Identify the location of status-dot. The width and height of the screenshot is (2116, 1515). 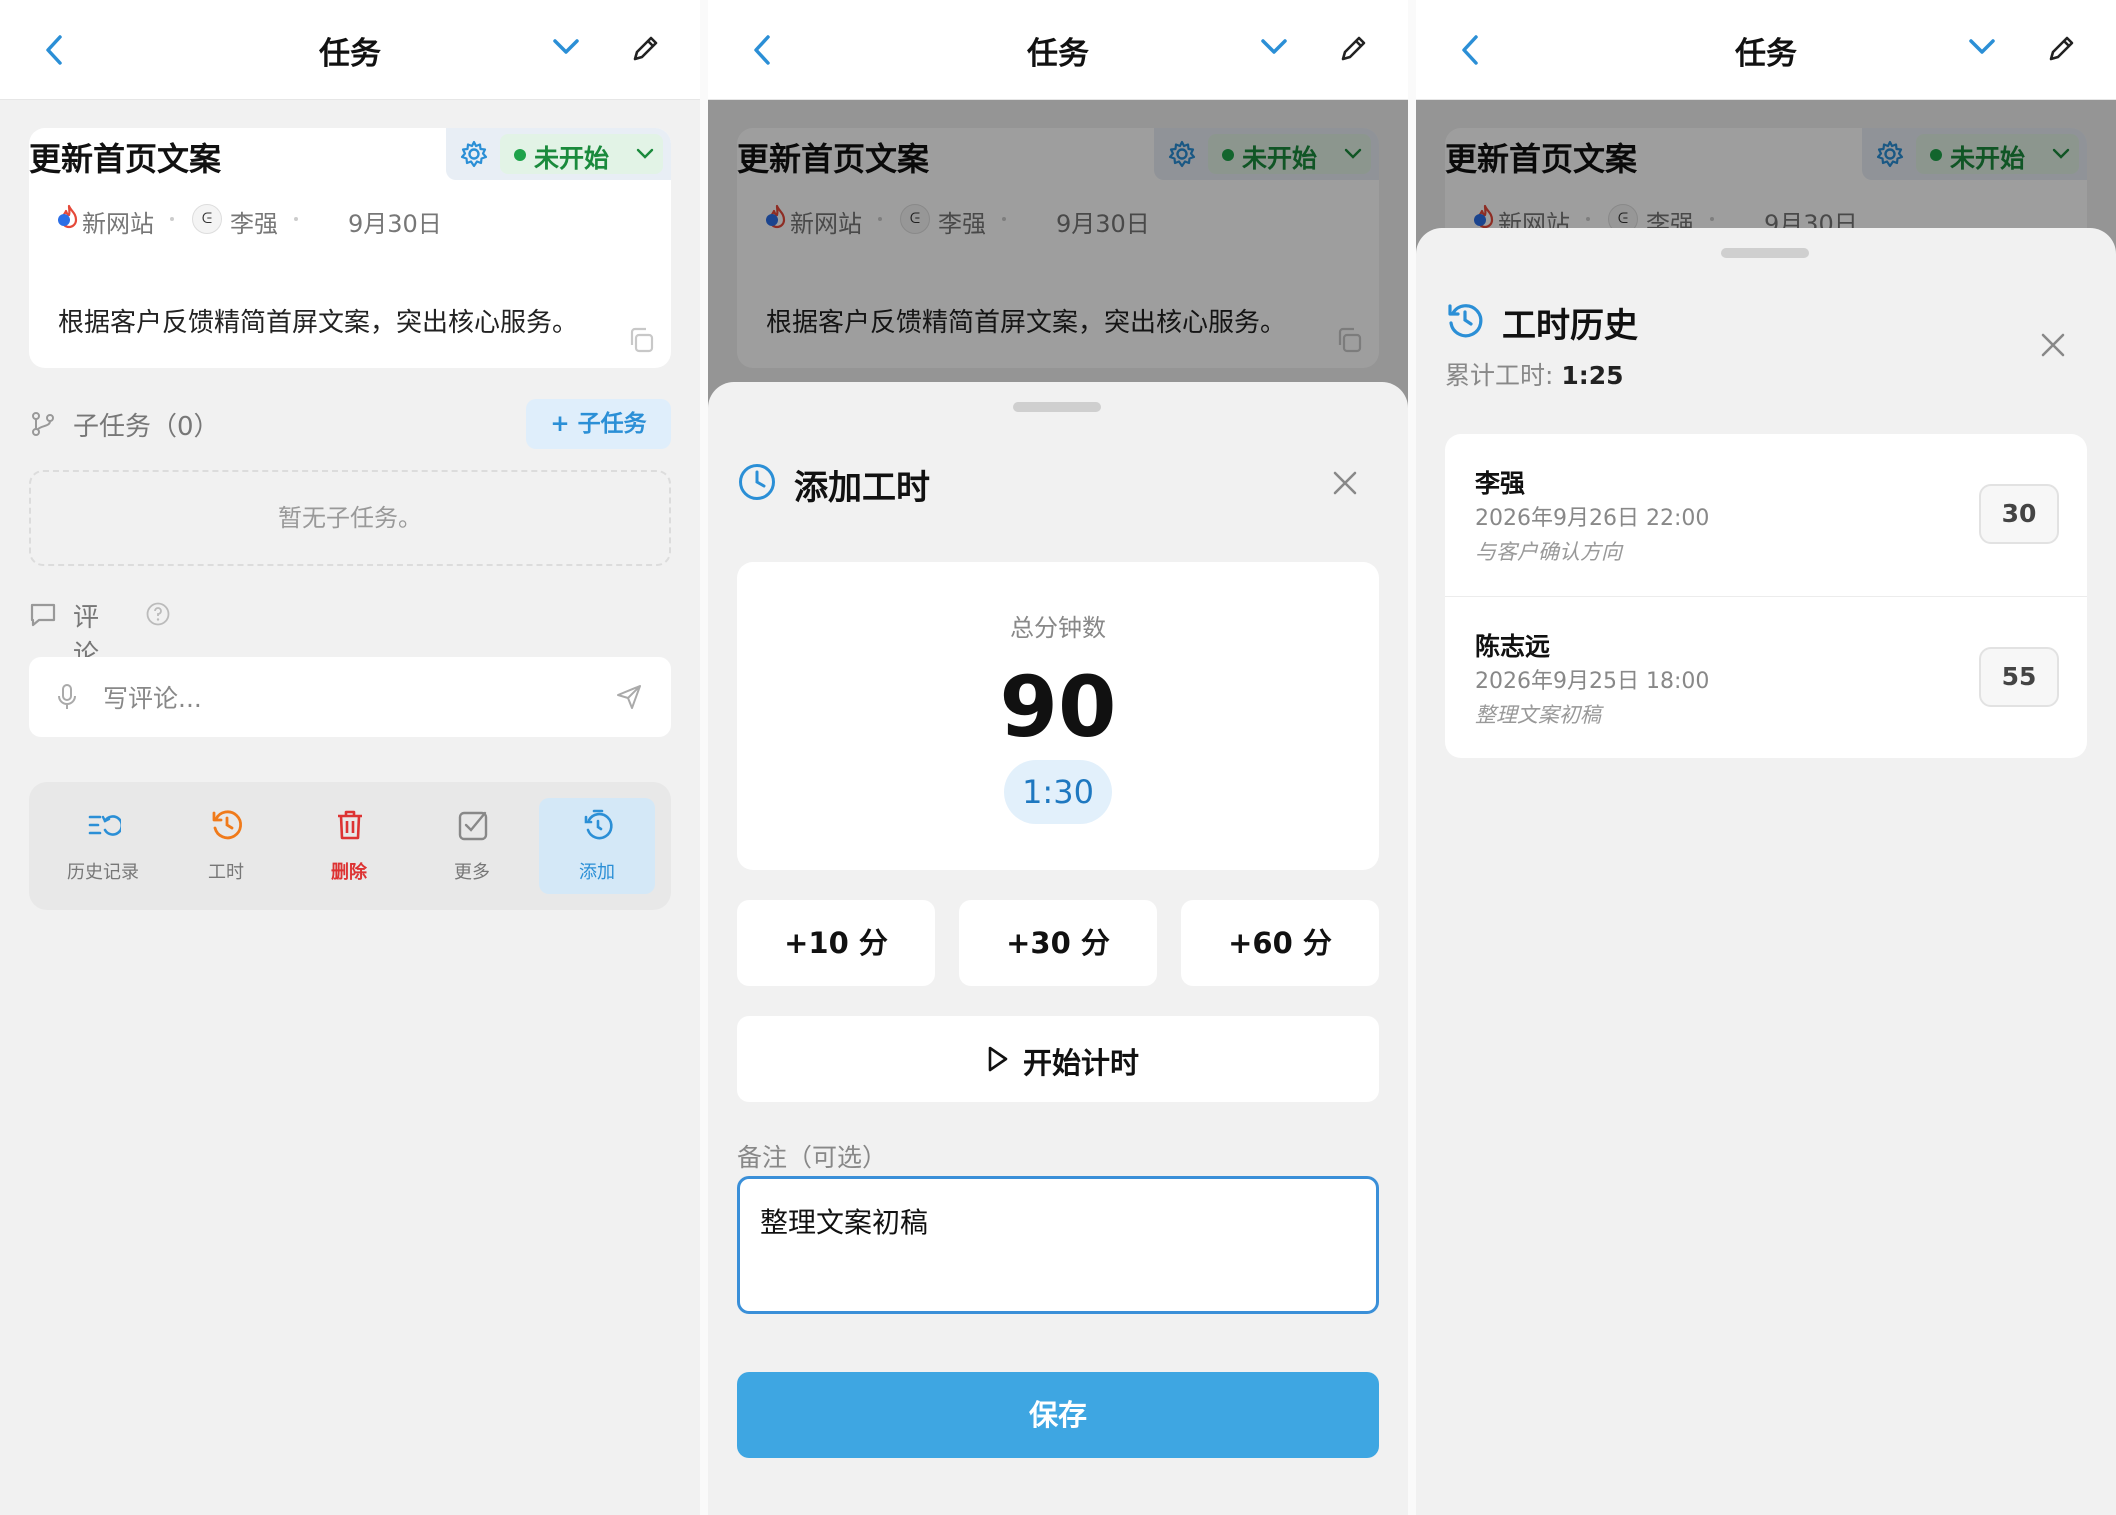
(520, 155).